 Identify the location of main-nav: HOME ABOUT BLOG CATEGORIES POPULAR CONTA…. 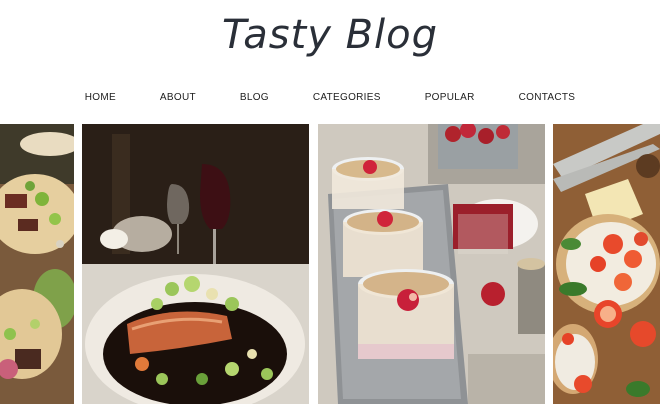
(330, 97).